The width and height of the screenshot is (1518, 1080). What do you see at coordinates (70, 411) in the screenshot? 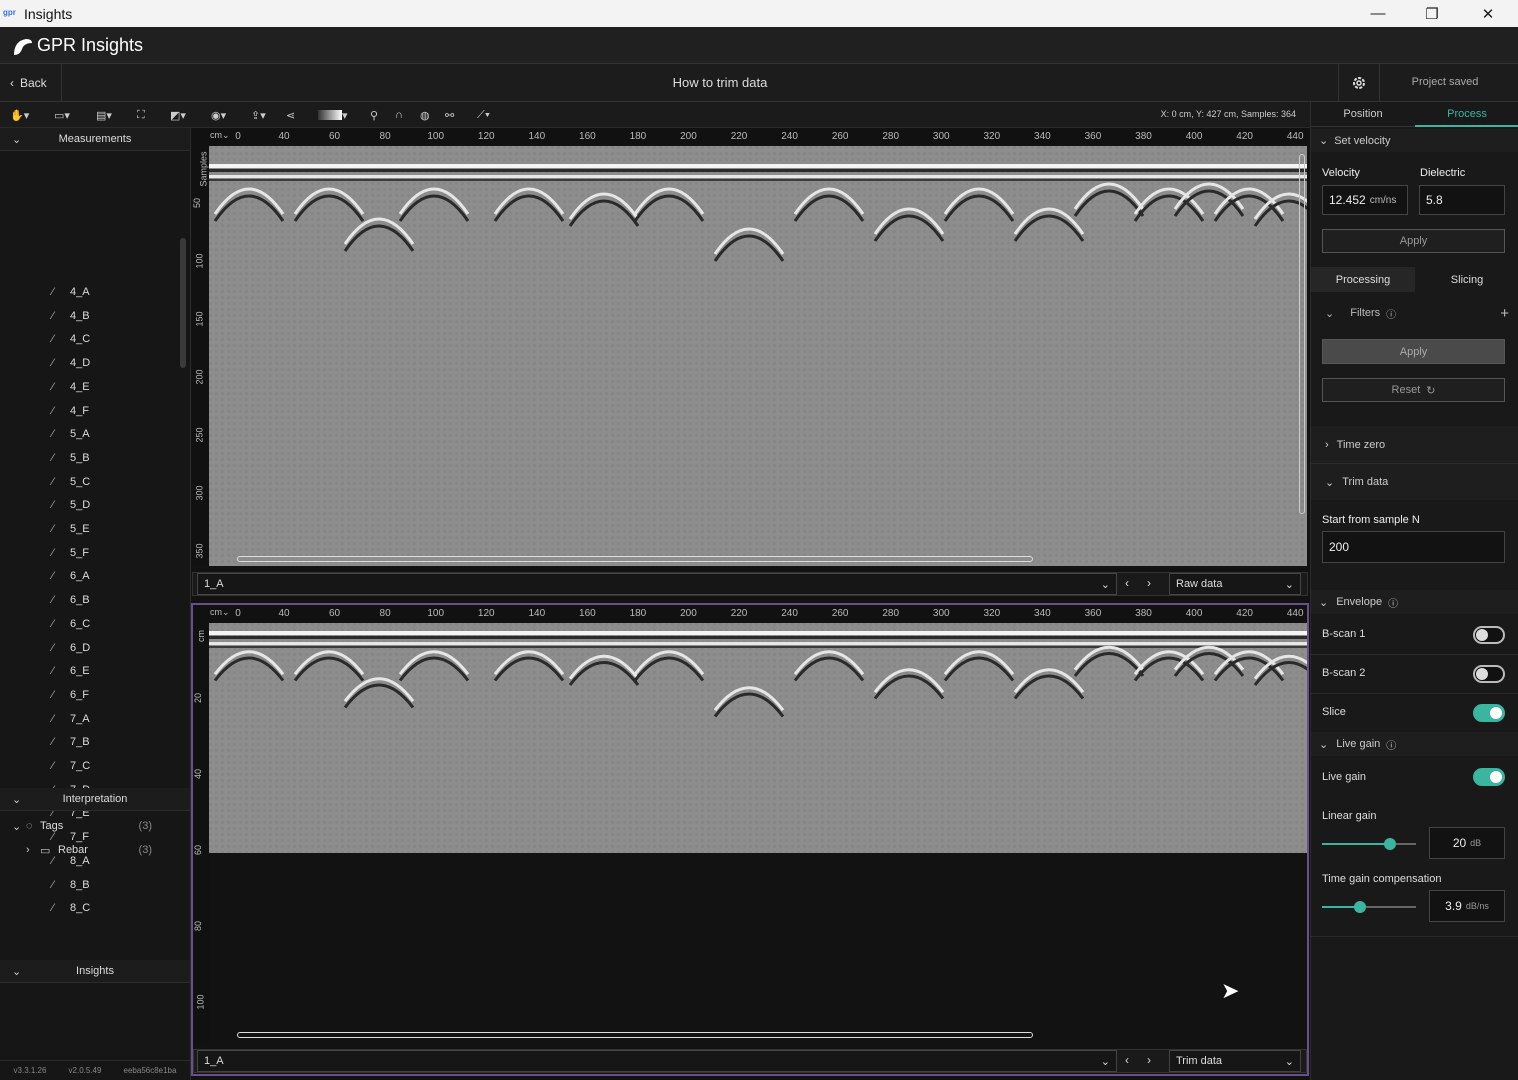
I see `measurement-item: ⁄ 4_F` at bounding box center [70, 411].